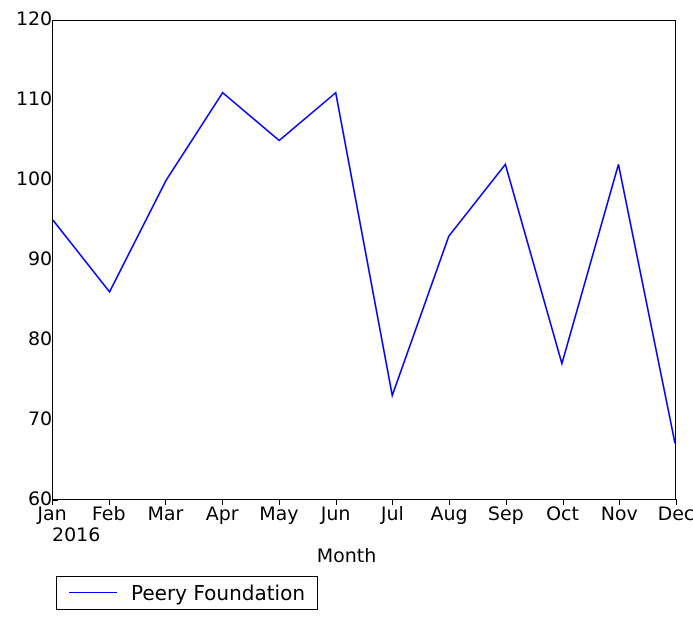 This screenshot has height=621, width=693. Describe the element at coordinates (218, 592) in the screenshot. I see `legend-entry-label: Peery Foundation` at that location.